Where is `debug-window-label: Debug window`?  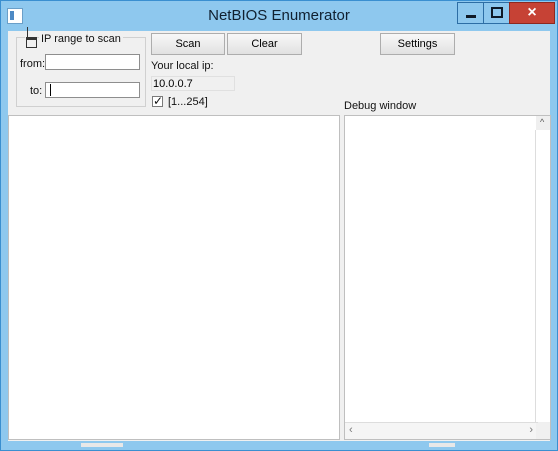 debug-window-label: Debug window is located at coordinates (380, 106).